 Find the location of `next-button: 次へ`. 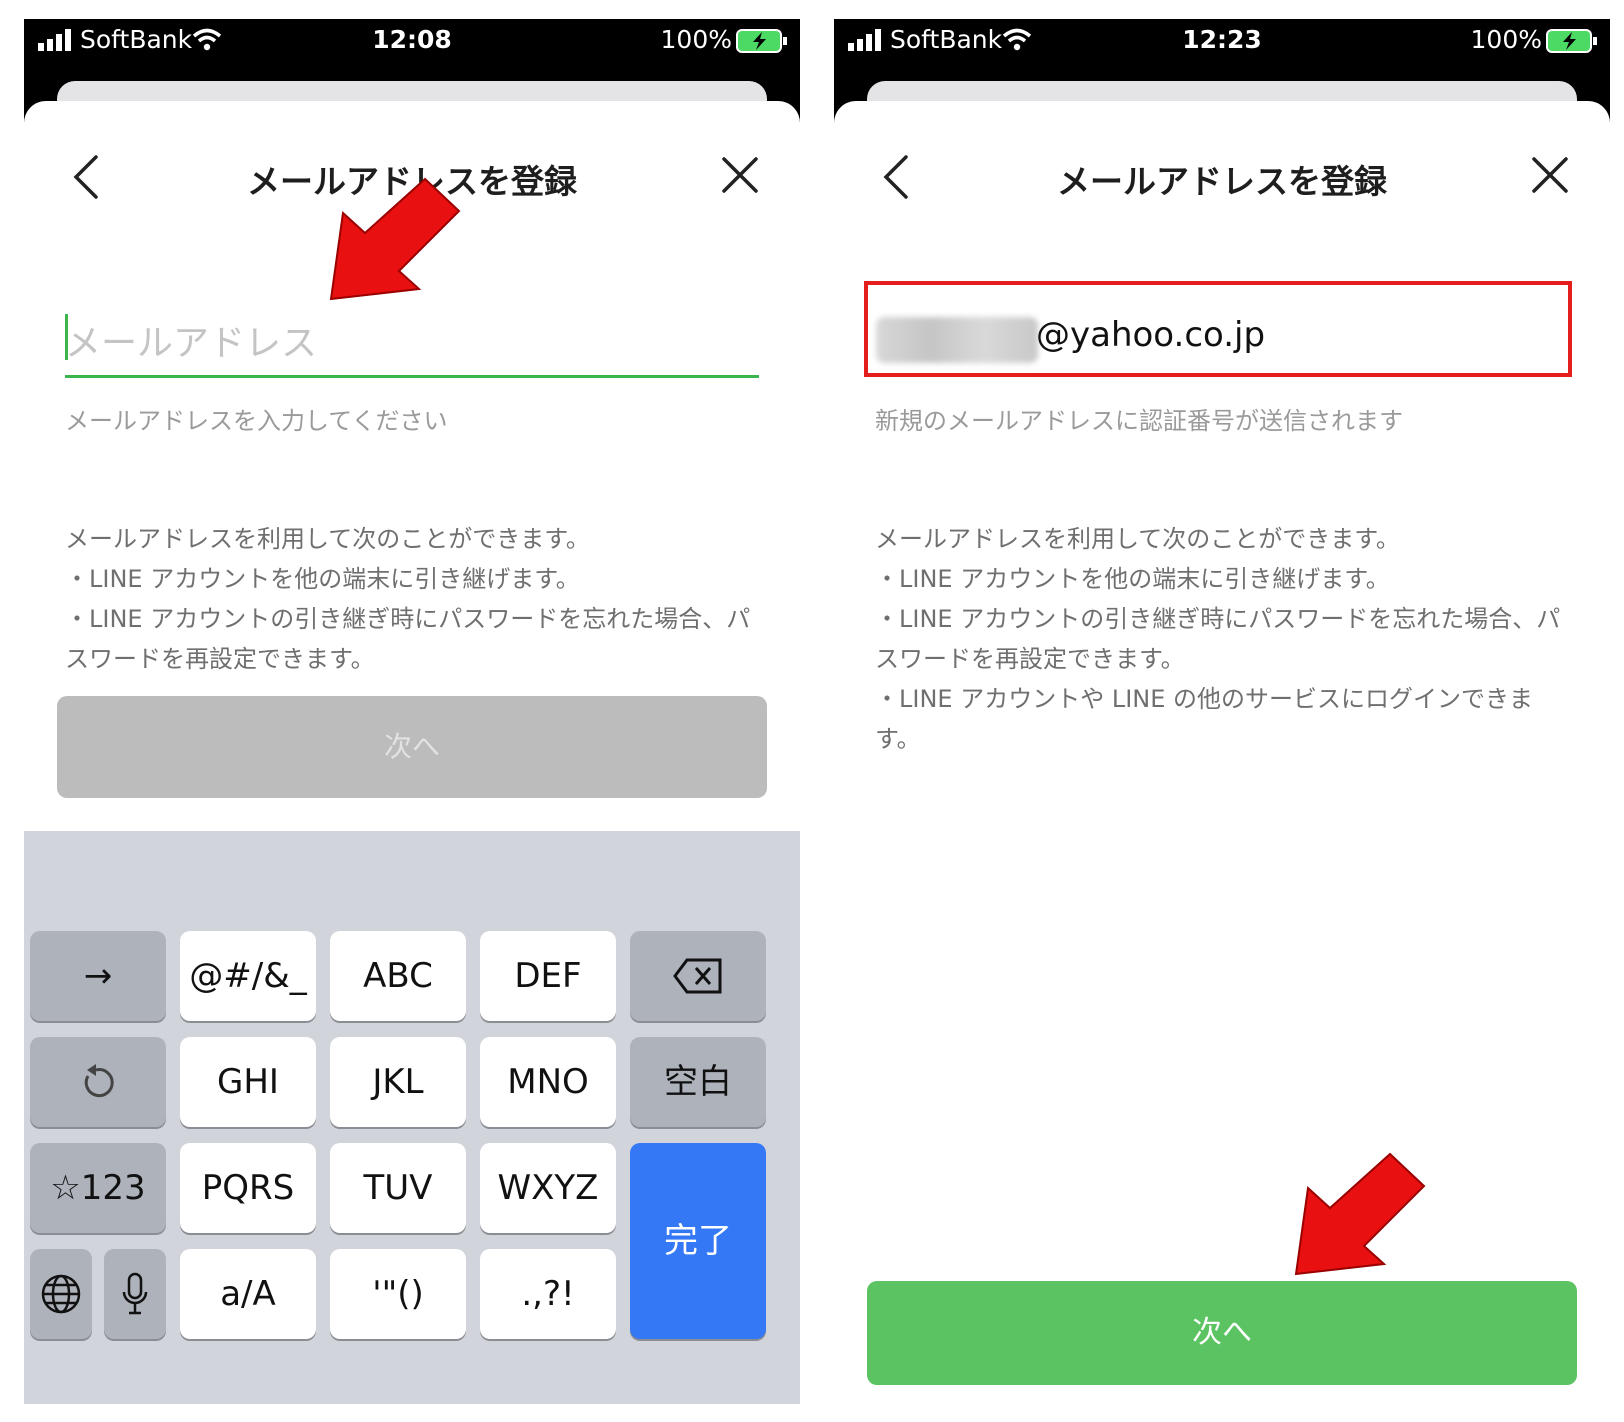

next-button: 次へ is located at coordinates (1222, 1333).